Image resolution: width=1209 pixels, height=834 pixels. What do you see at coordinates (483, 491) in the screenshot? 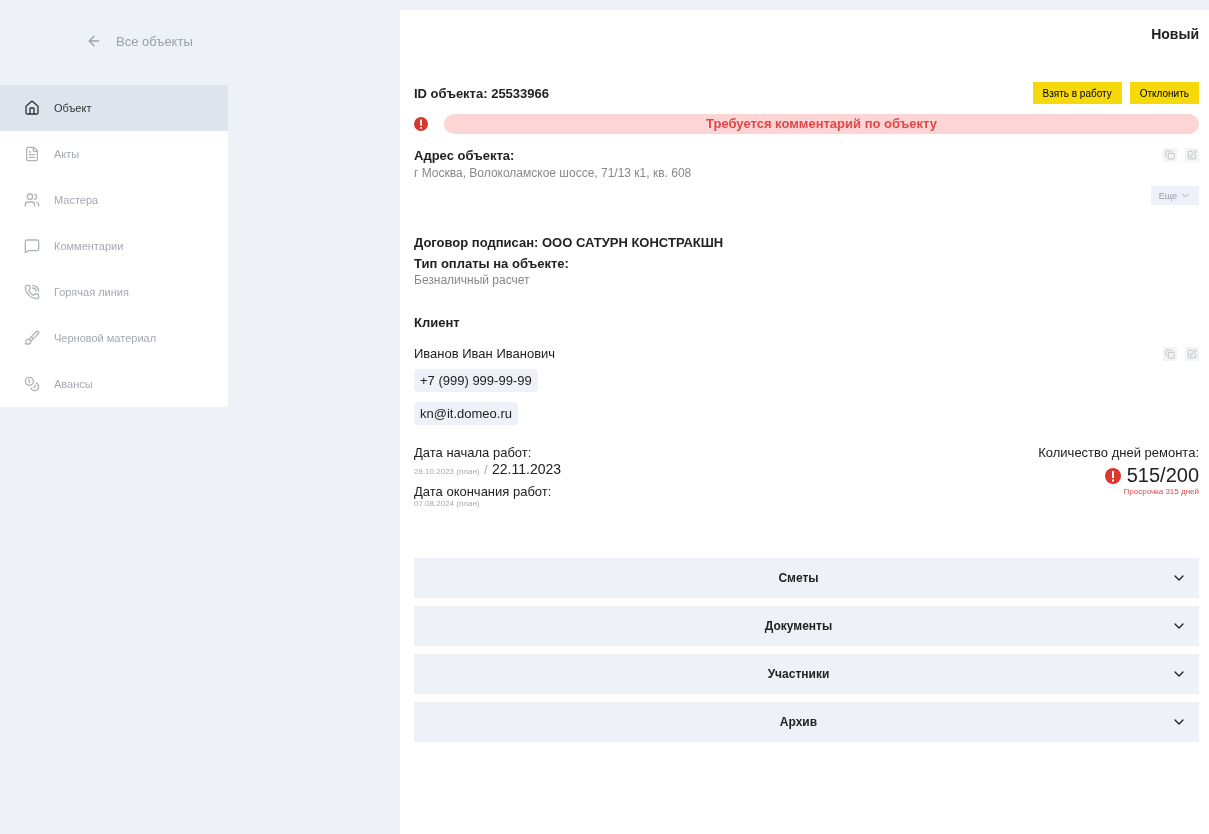
I see `end-label: Дата окончания работ:` at bounding box center [483, 491].